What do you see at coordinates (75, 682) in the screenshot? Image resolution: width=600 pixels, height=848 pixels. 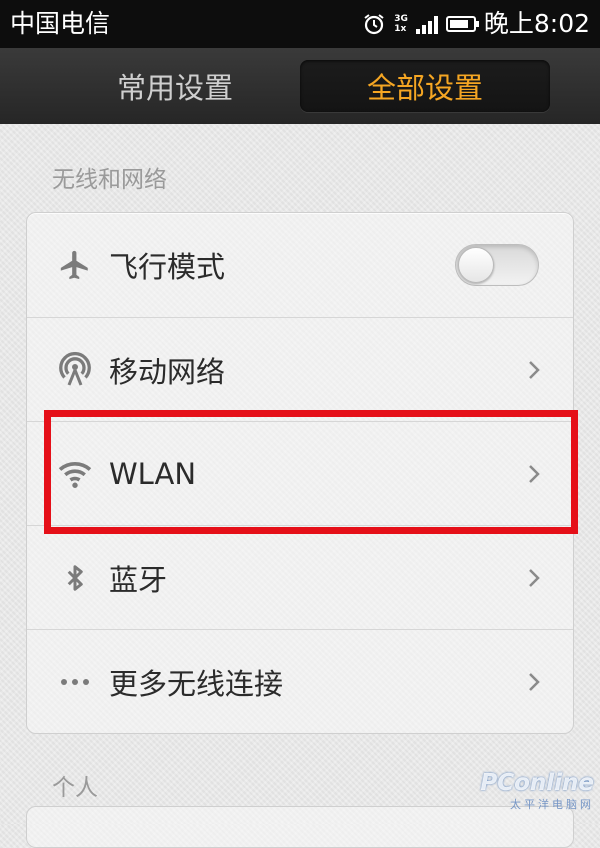 I see `more-dots-icon` at bounding box center [75, 682].